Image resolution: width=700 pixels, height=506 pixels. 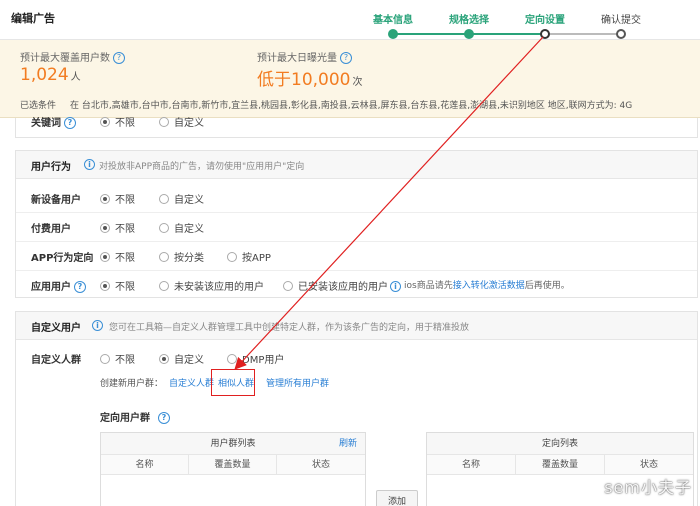 I want to click on option-label: 未安装该应用的用户, so click(x=219, y=287).